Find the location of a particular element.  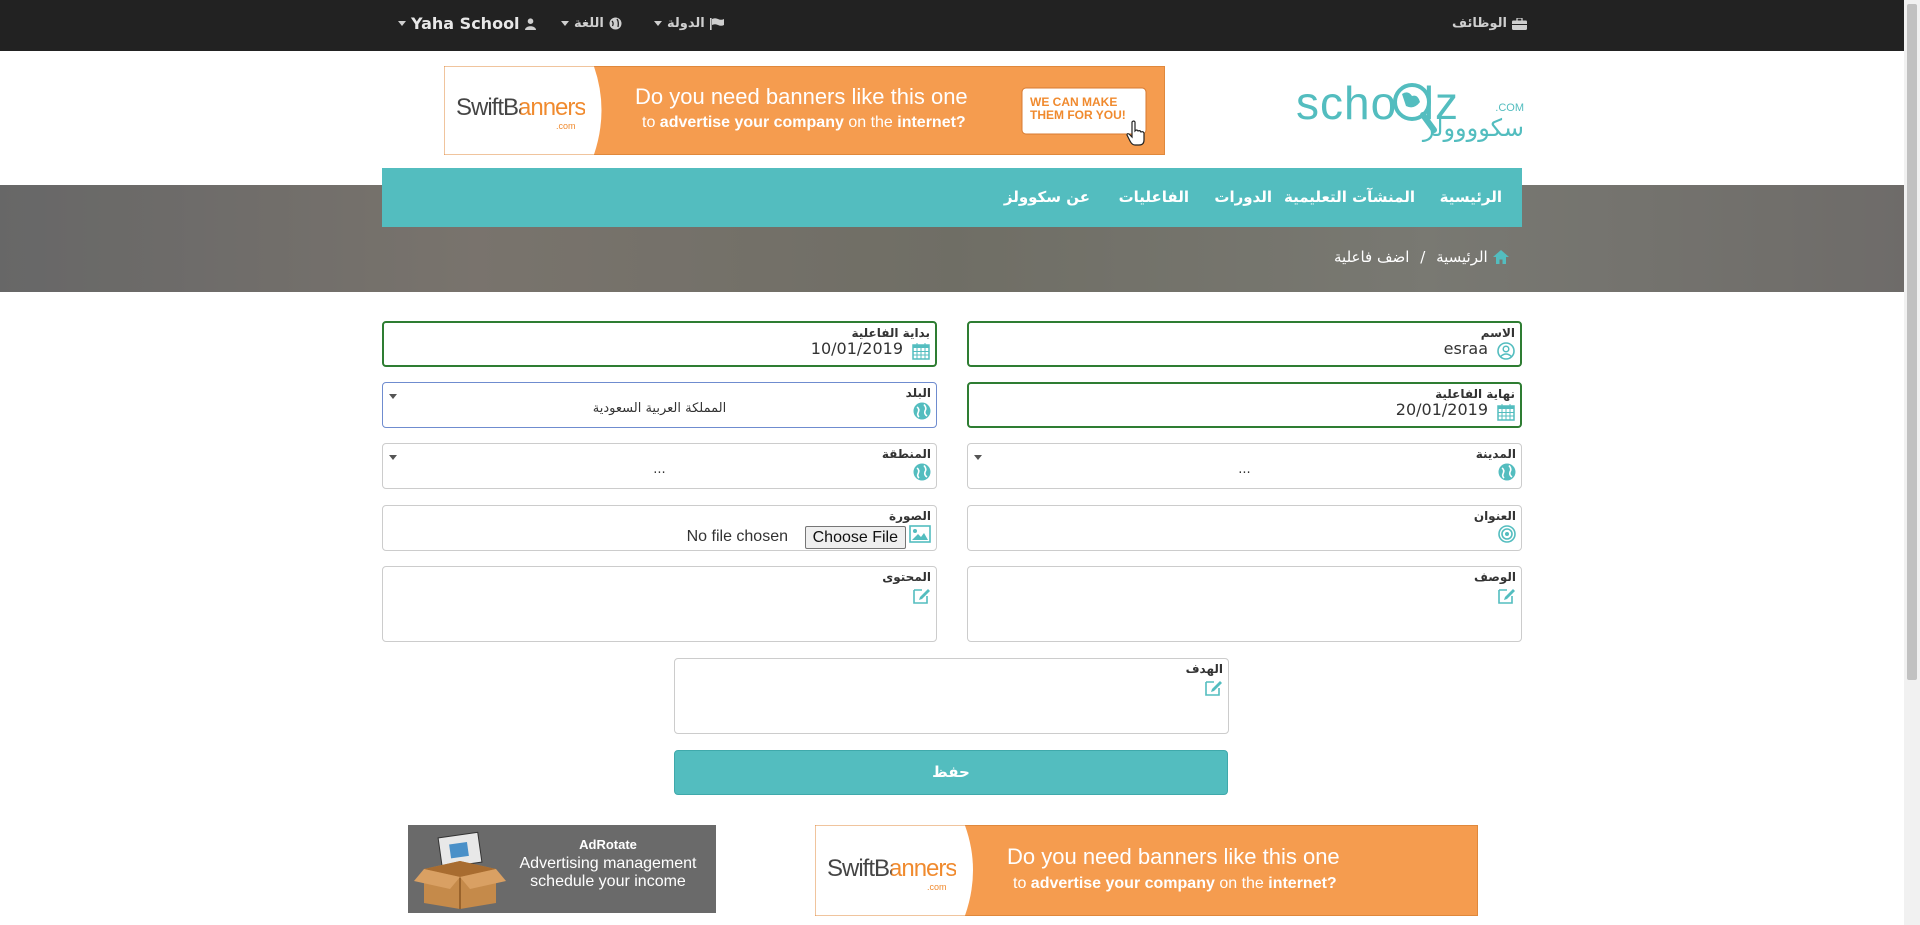

top-navbar: Yaha School اللغة الدولة الوظائف is located at coordinates (952, 25).